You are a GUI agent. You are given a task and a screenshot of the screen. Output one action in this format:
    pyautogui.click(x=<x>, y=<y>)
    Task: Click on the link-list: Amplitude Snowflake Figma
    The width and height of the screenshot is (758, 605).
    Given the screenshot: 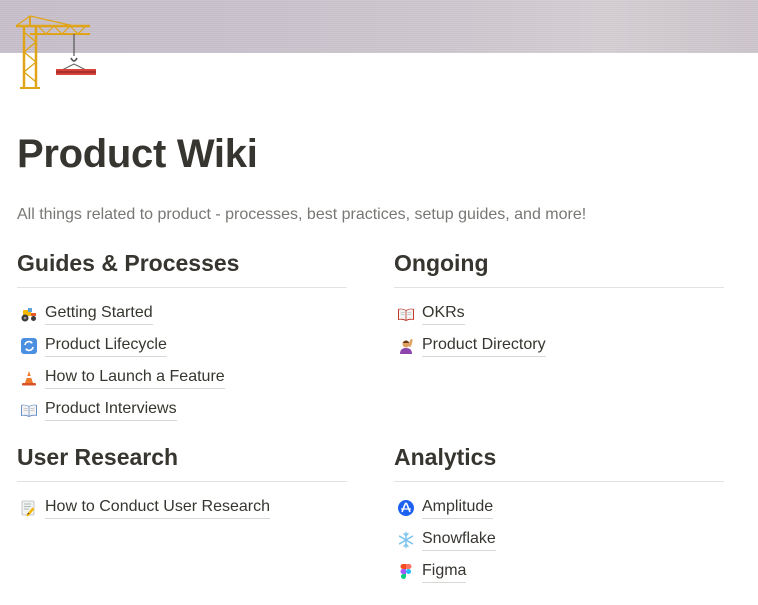 What is the action you would take?
    pyautogui.click(x=559, y=540)
    